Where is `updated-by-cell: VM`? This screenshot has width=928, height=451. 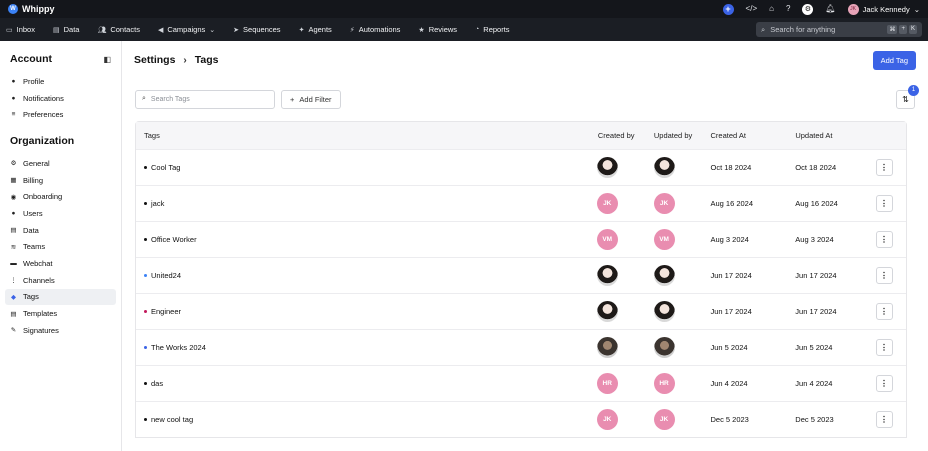 updated-by-cell: VM is located at coordinates (664, 239).